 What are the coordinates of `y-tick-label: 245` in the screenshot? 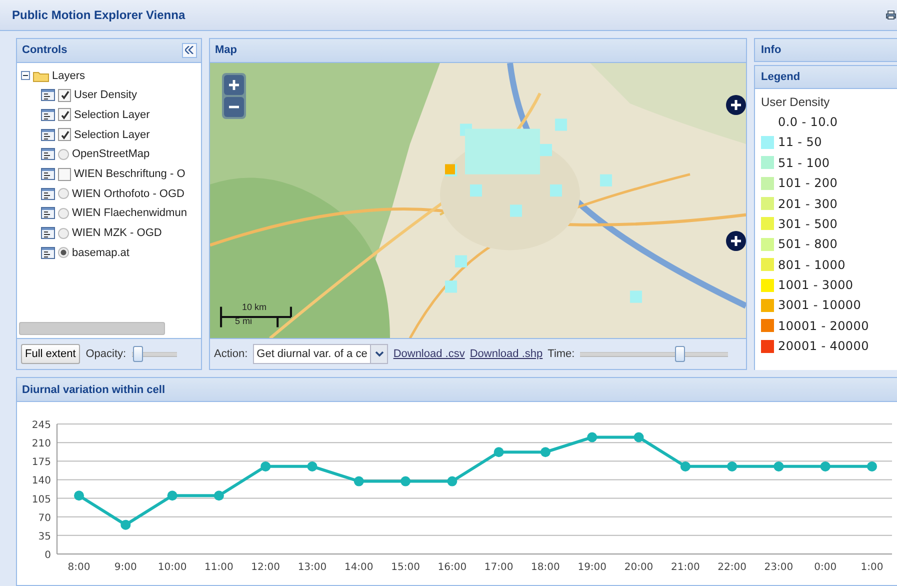 It's located at (41, 425).